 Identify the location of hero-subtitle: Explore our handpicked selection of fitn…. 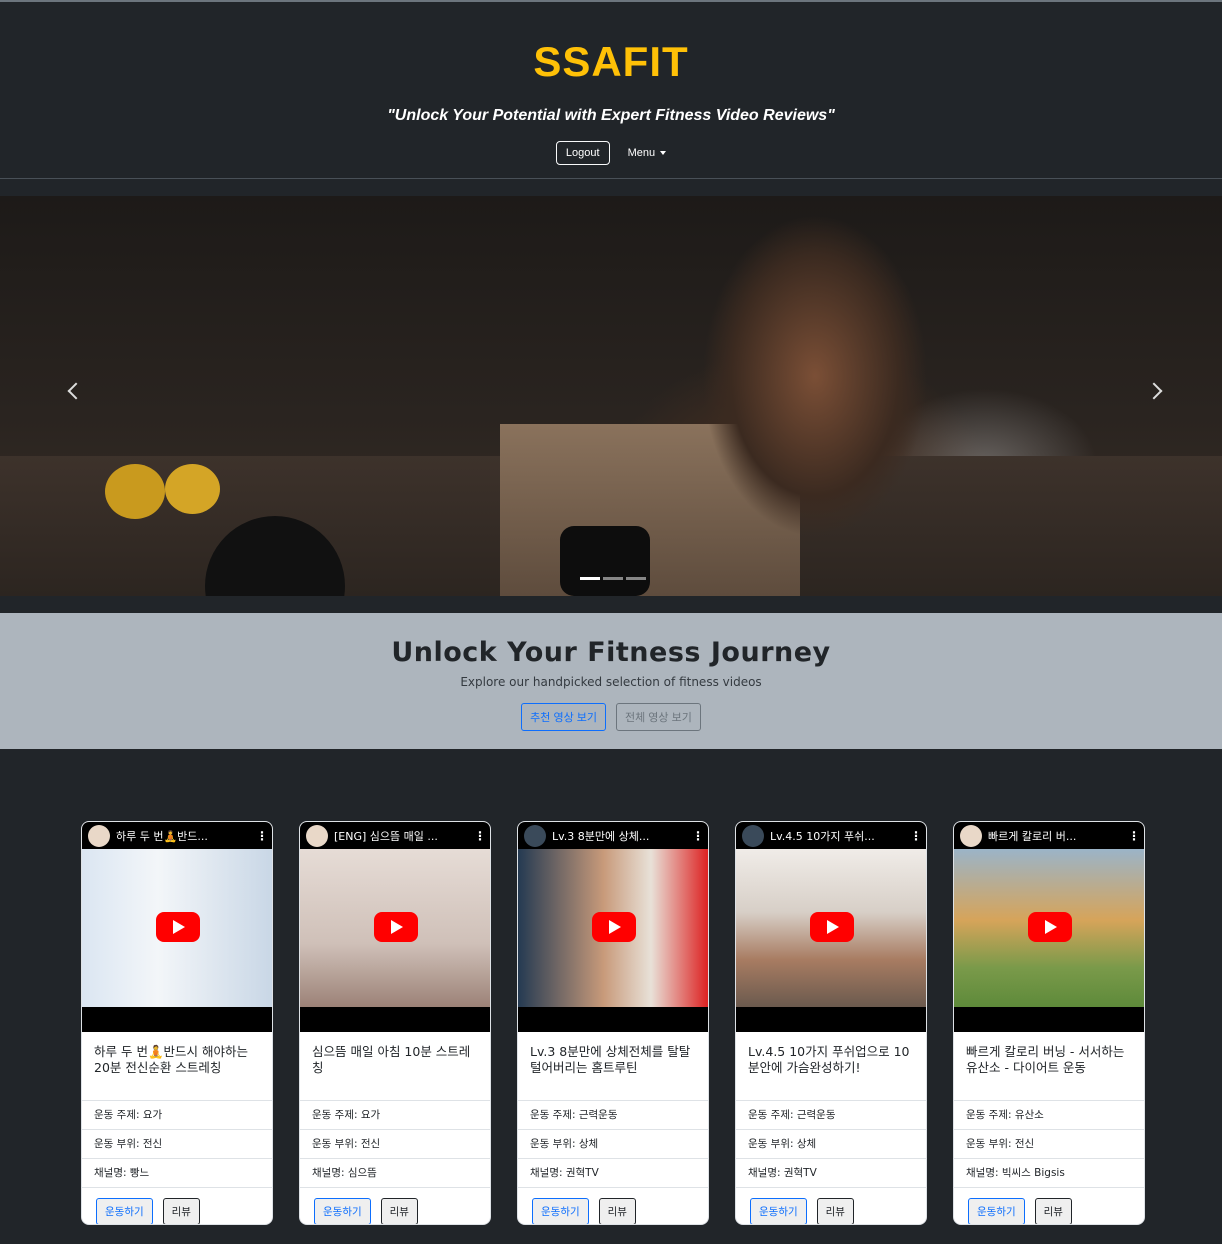
(611, 682).